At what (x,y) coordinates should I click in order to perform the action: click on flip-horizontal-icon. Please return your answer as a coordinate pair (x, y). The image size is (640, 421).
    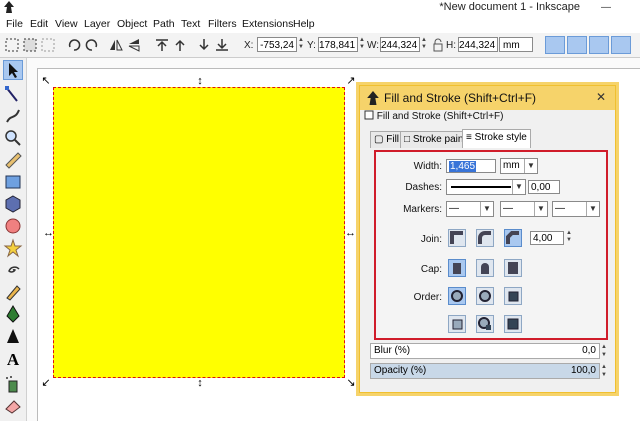
    Looking at the image, I should click on (116, 45).